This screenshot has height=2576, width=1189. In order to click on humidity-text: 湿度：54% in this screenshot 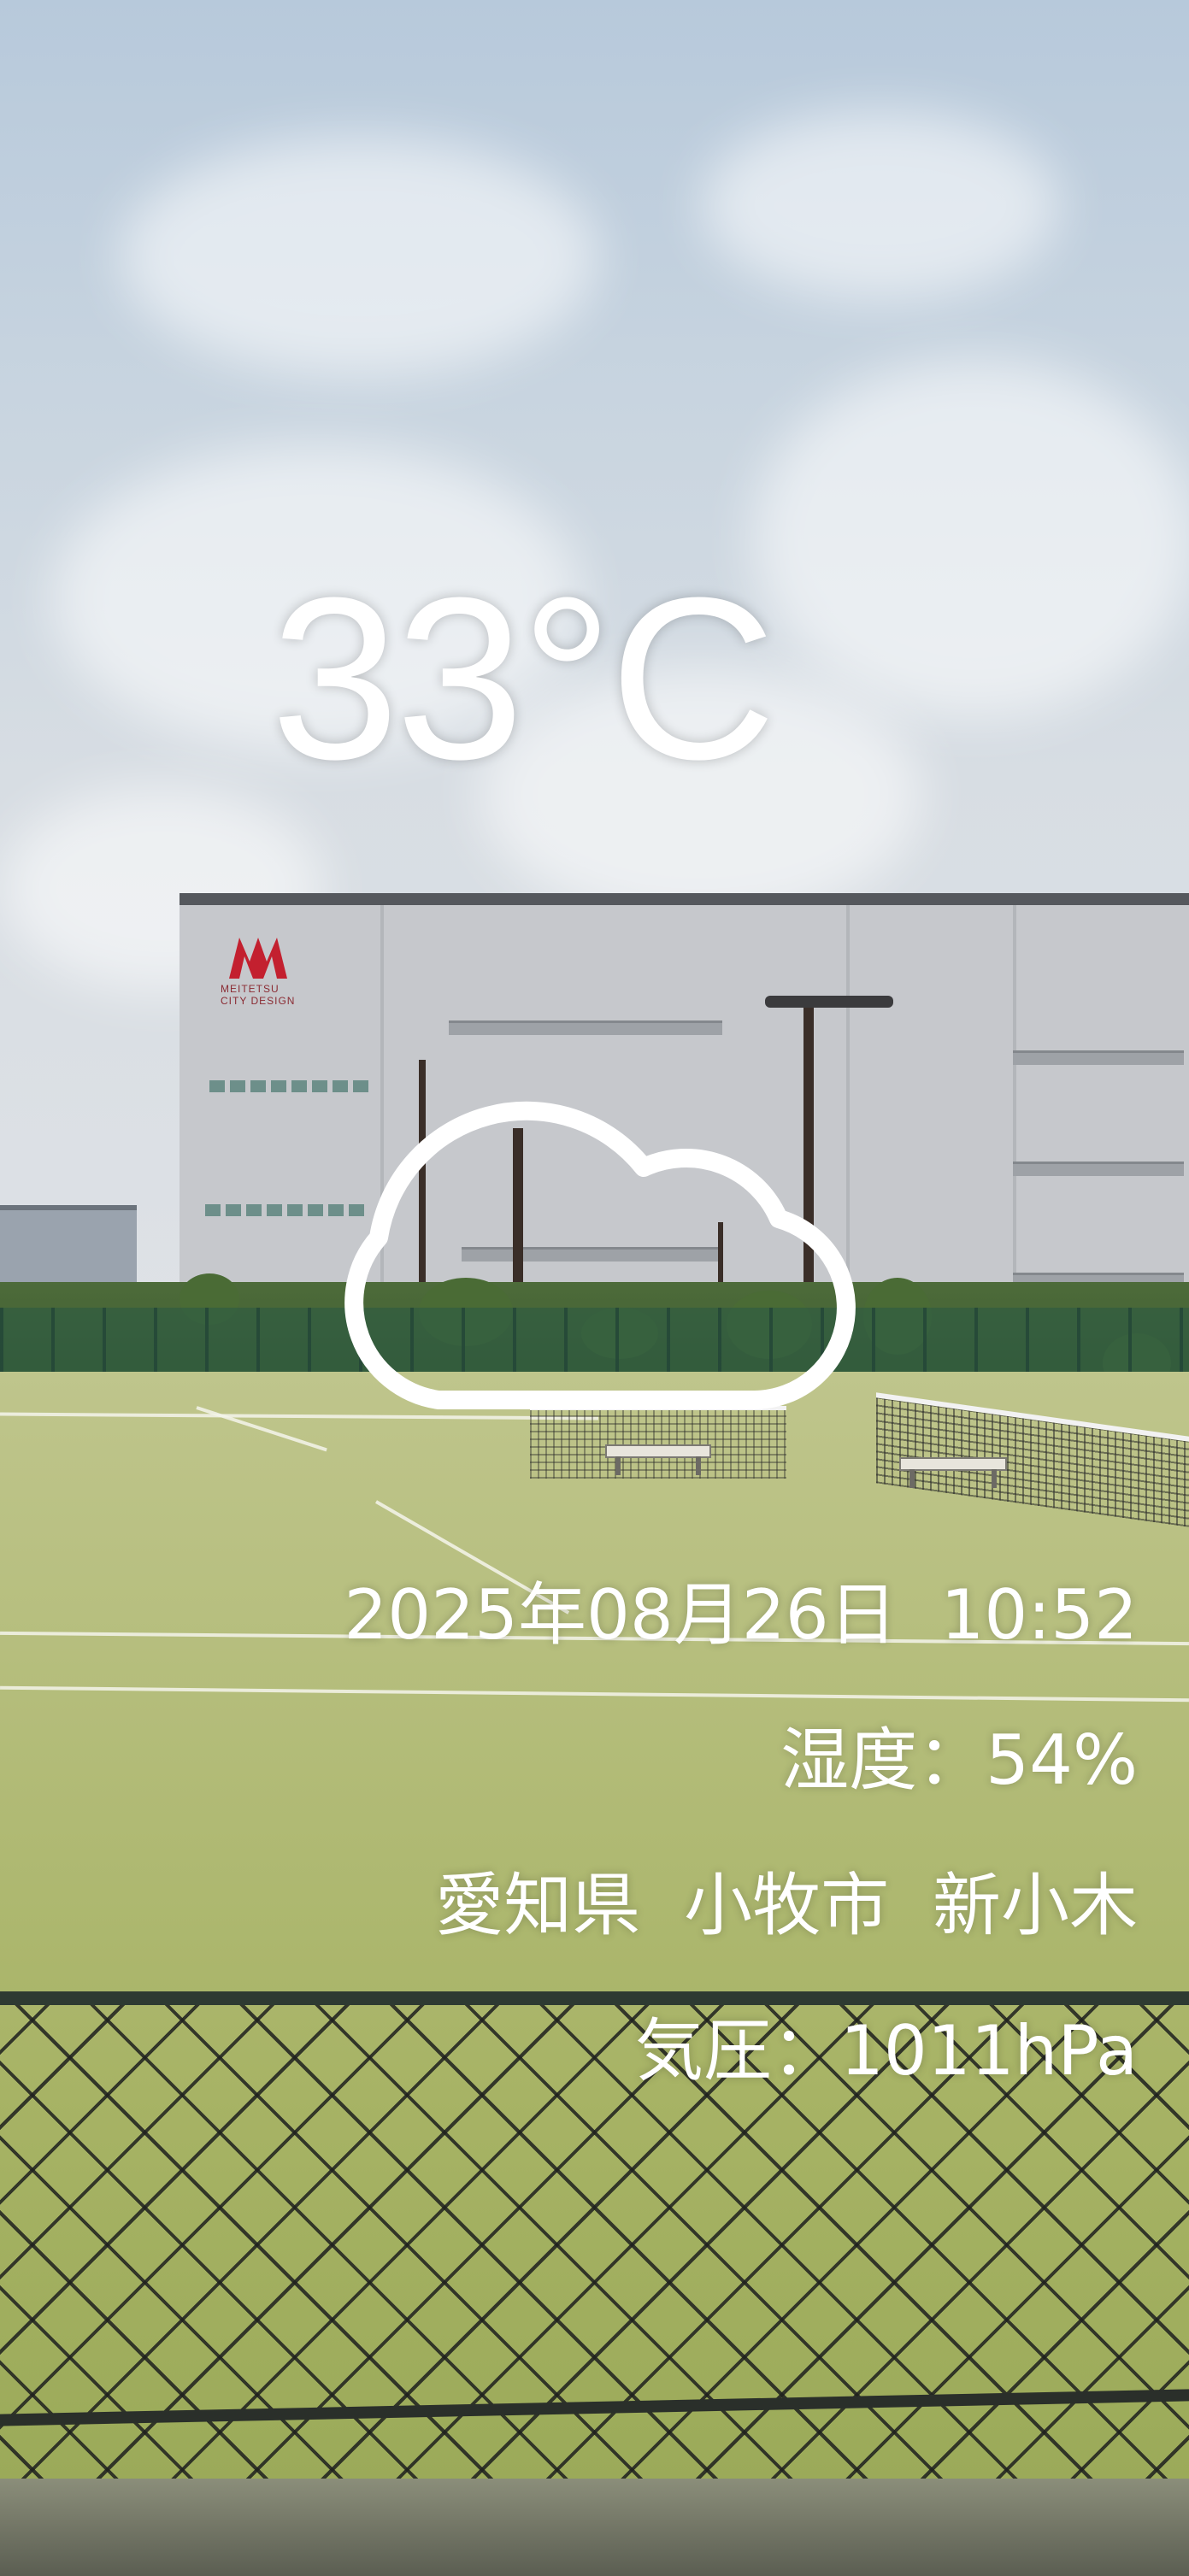, I will do `click(959, 1760)`.